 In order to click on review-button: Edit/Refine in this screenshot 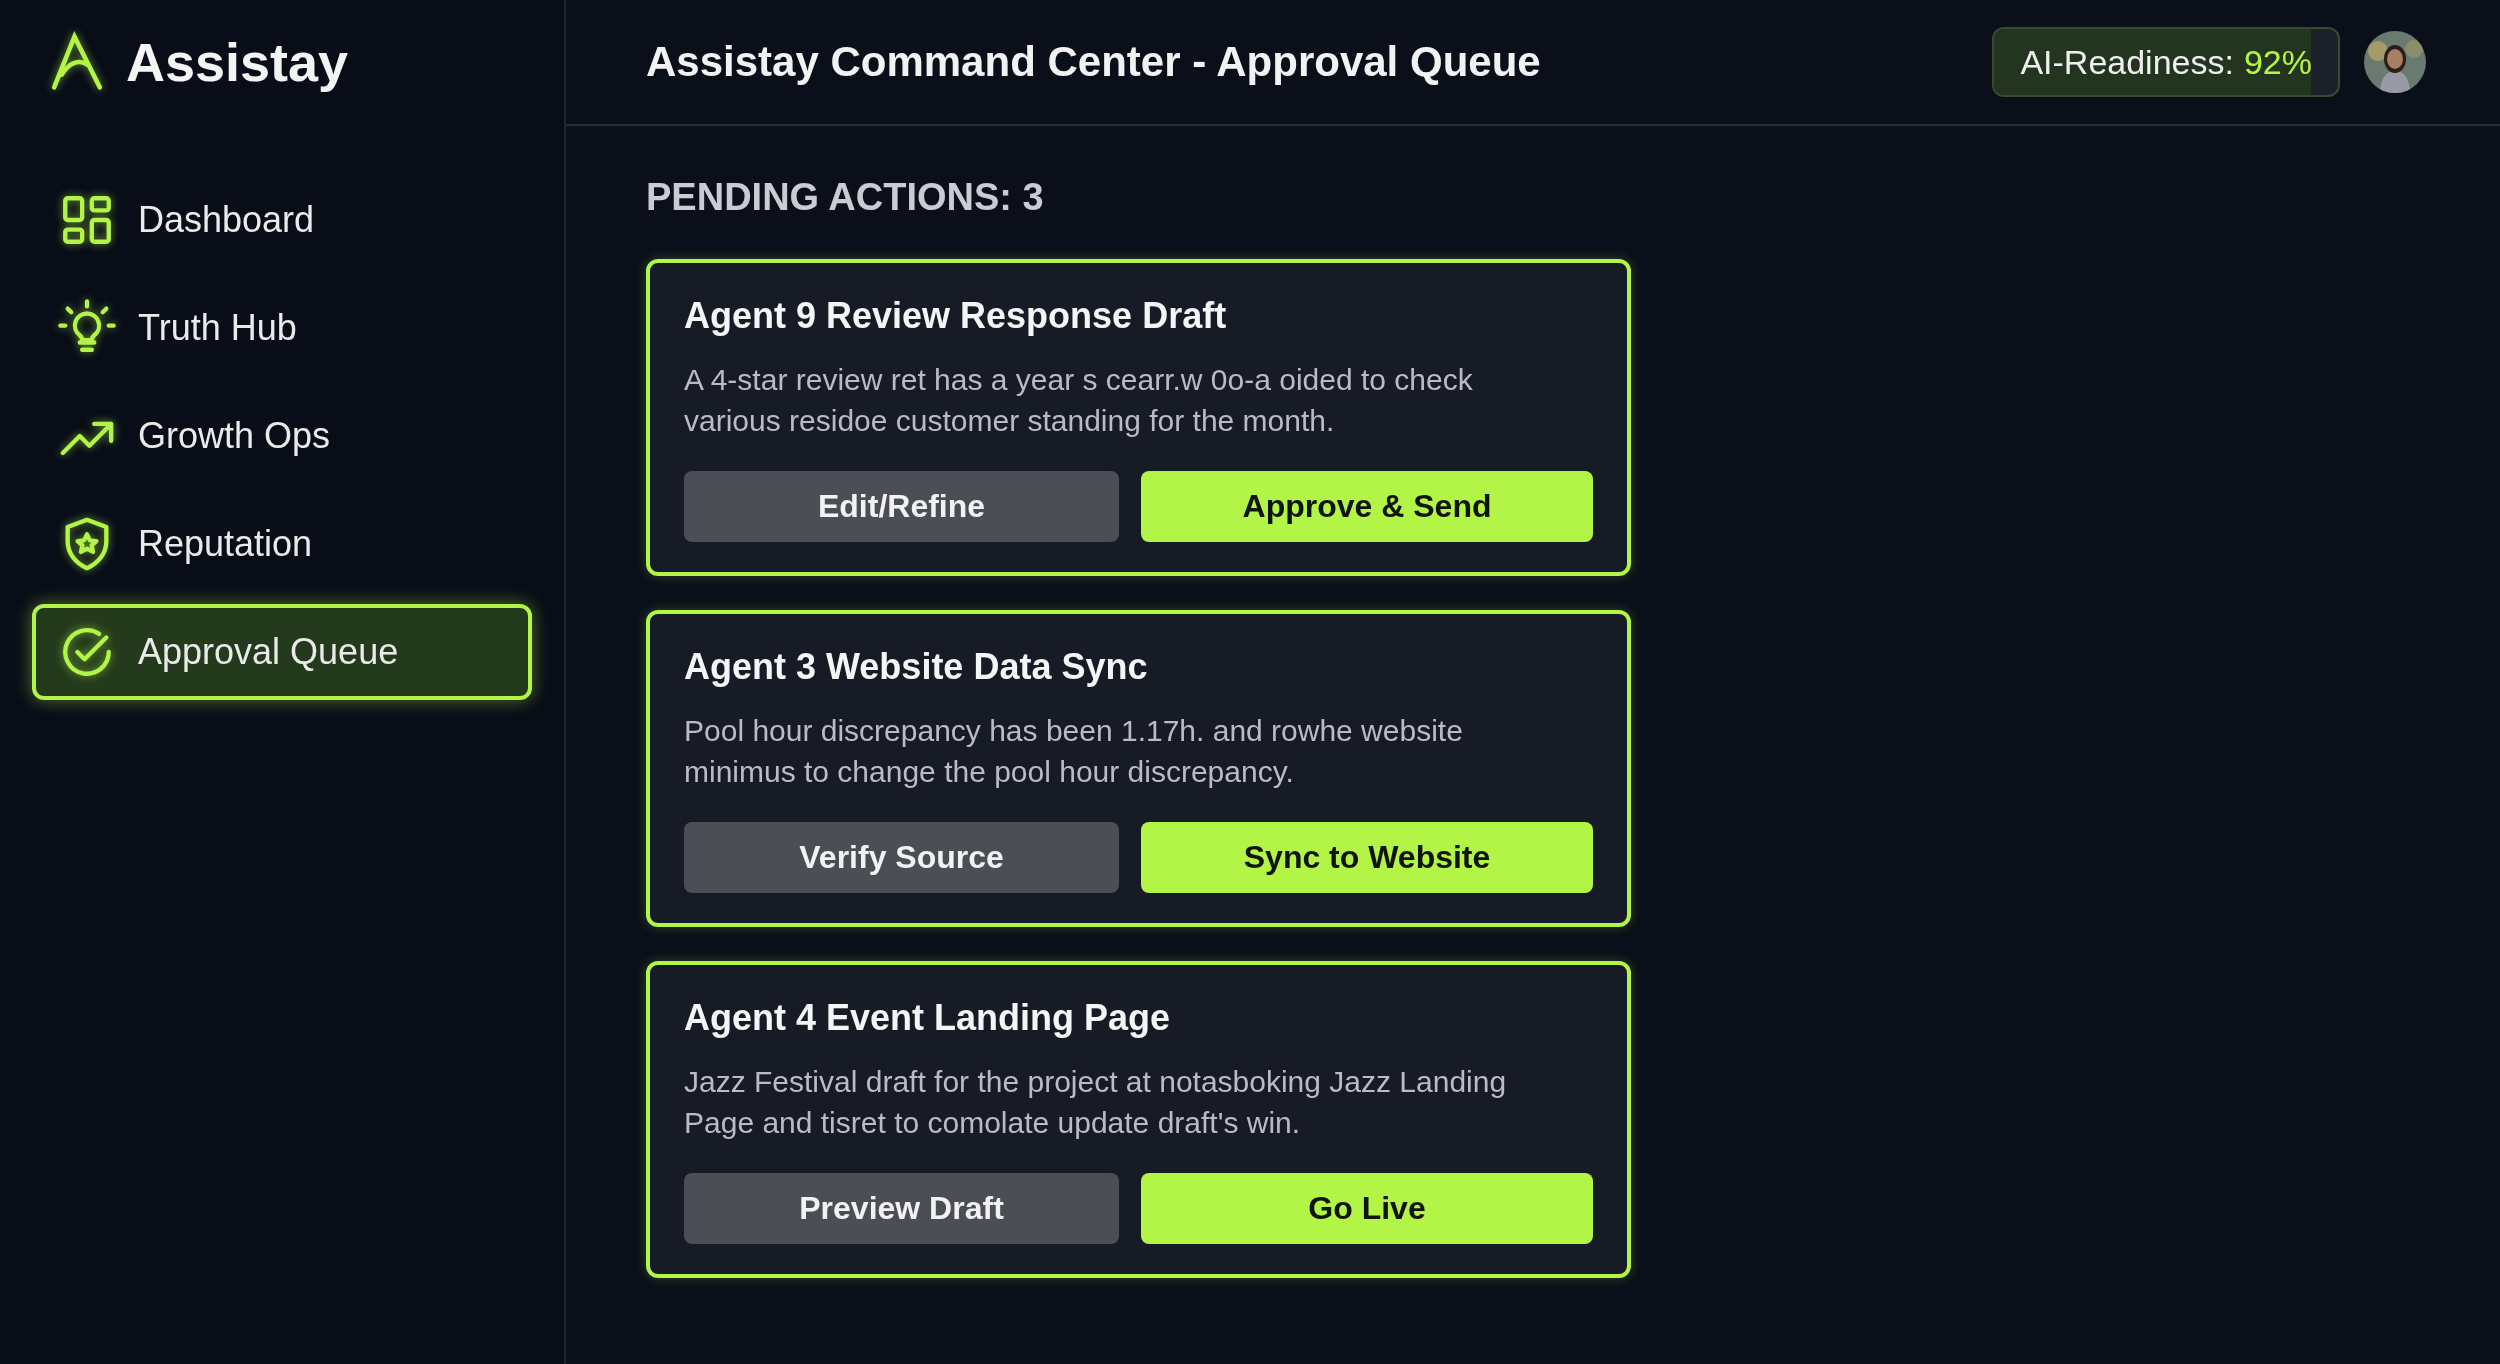, I will do `click(902, 506)`.